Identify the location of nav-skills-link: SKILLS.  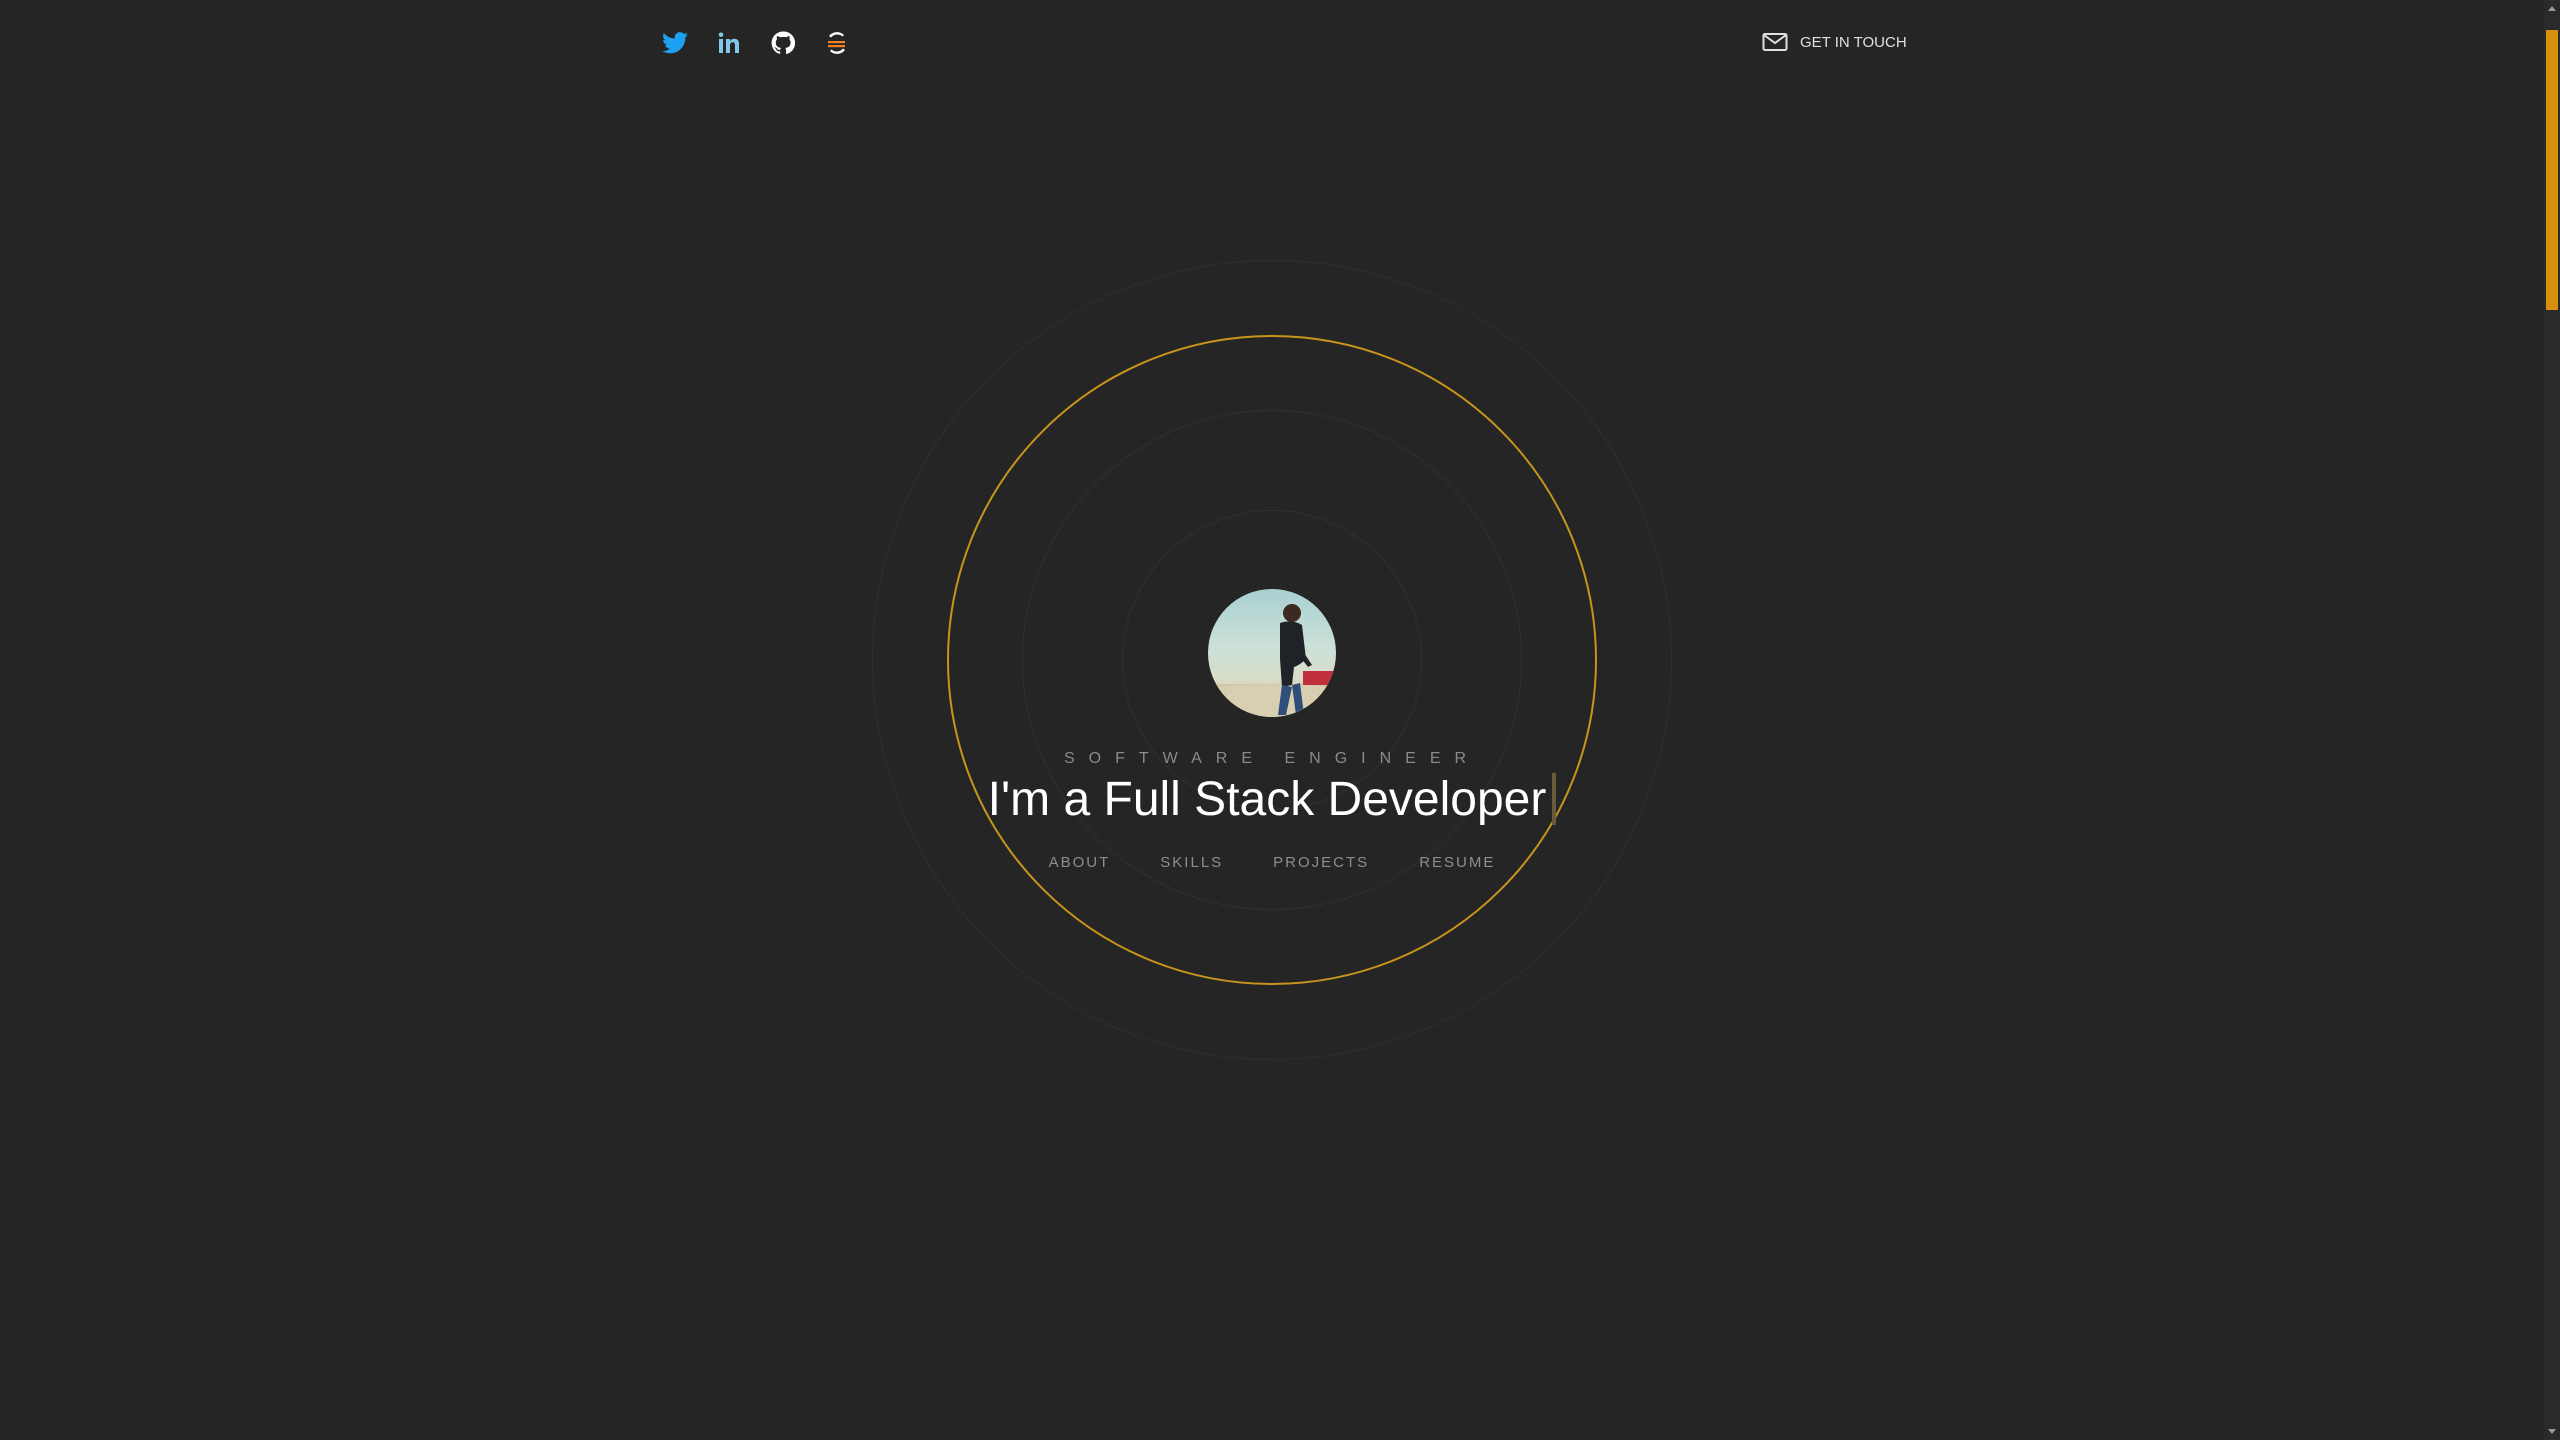
(1191, 862).